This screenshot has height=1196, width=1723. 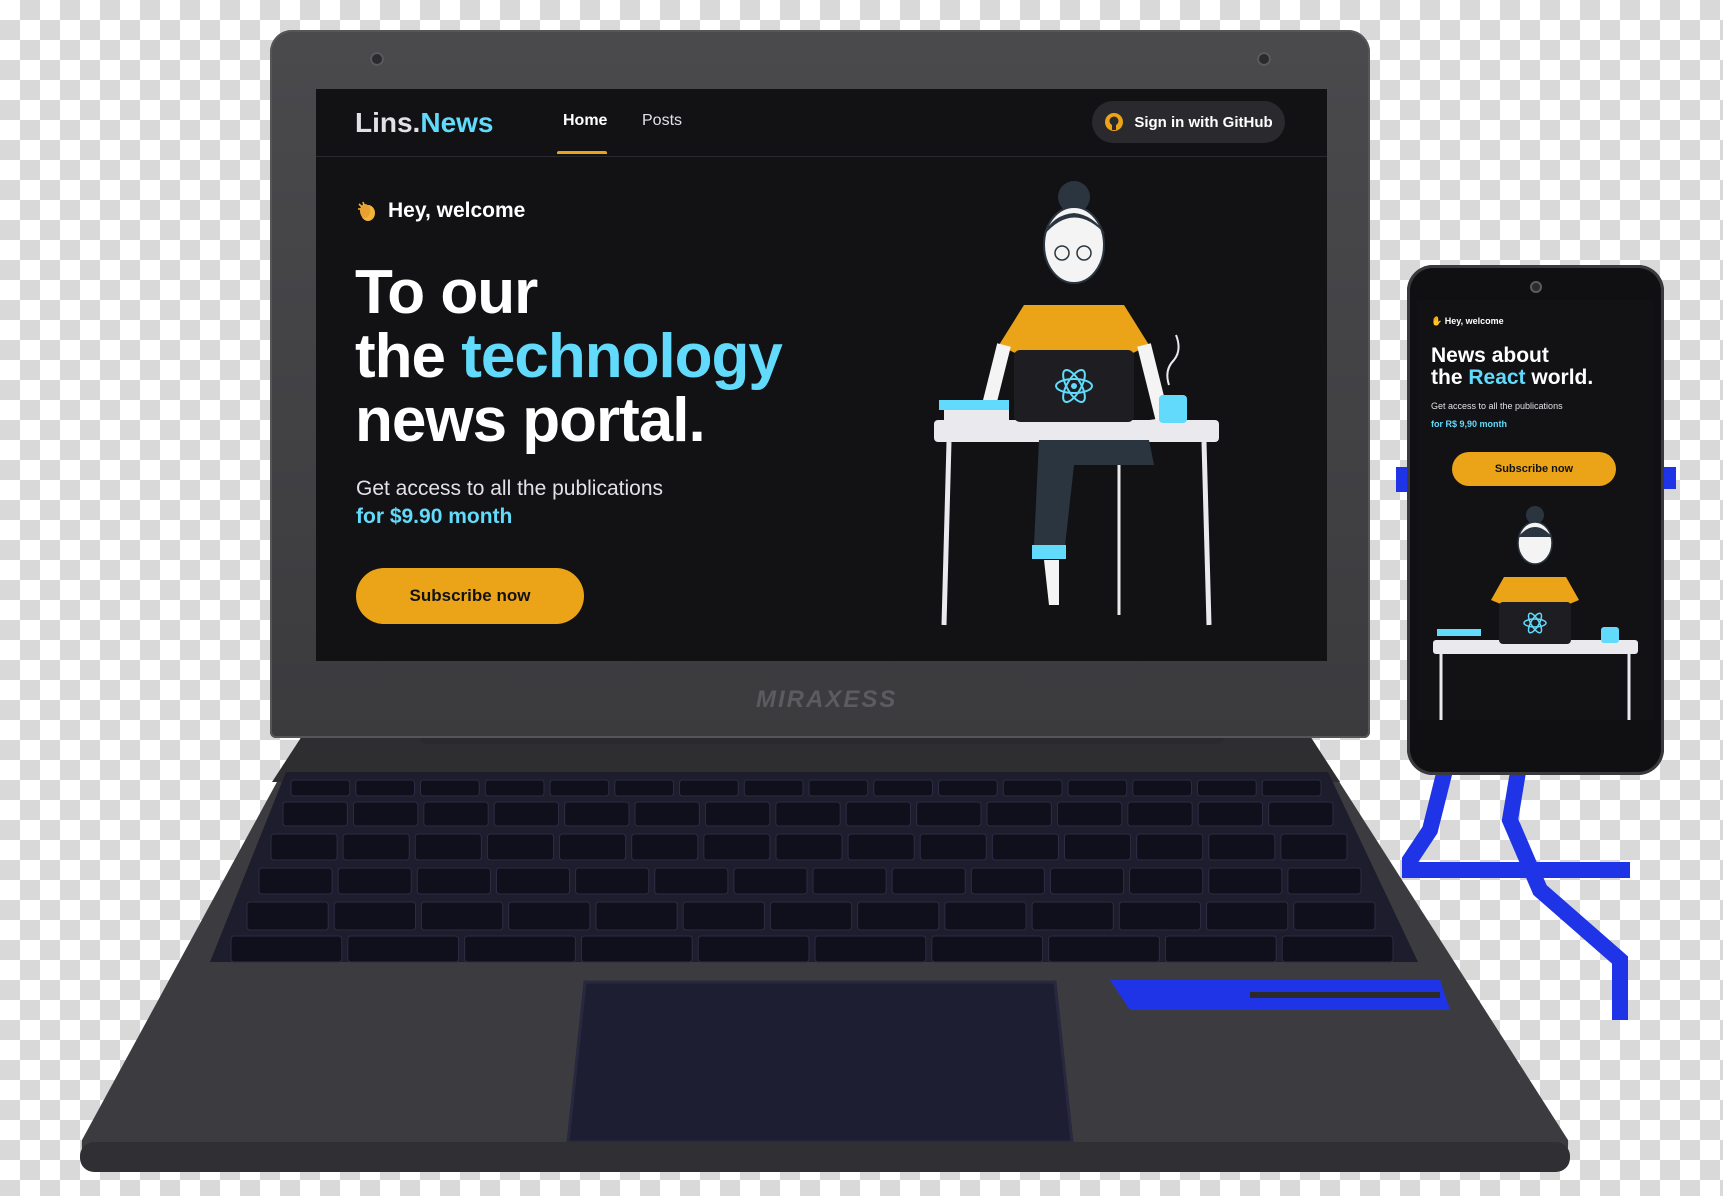 I want to click on hero-subtitle: Get access to all the publications, so click(x=510, y=488).